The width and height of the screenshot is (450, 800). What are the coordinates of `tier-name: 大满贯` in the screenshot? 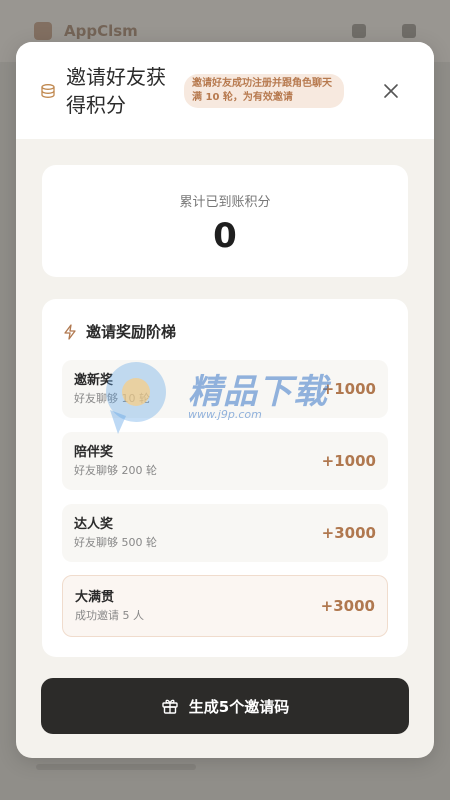 It's located at (95, 597).